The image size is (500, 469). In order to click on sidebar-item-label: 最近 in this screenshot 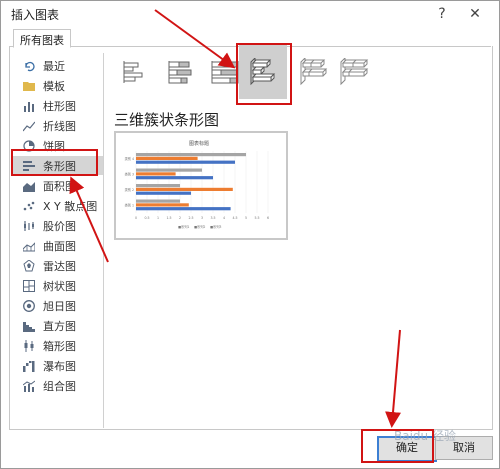, I will do `click(54, 66)`.